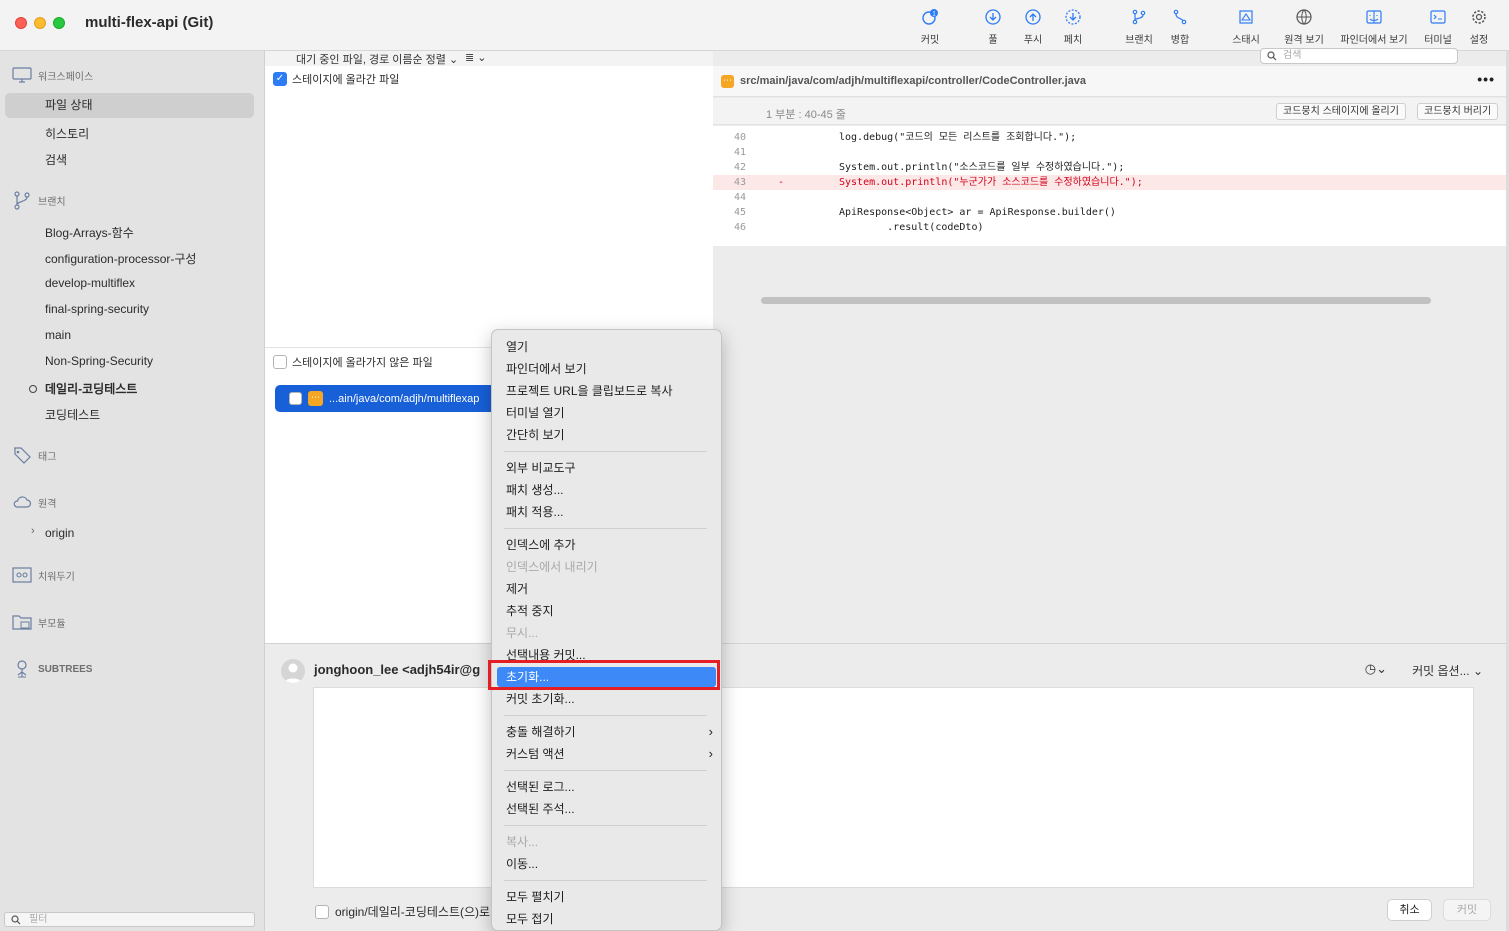 The height and width of the screenshot is (931, 1509). What do you see at coordinates (610, 589) in the screenshot?
I see `menu-item-remove: 제거` at bounding box center [610, 589].